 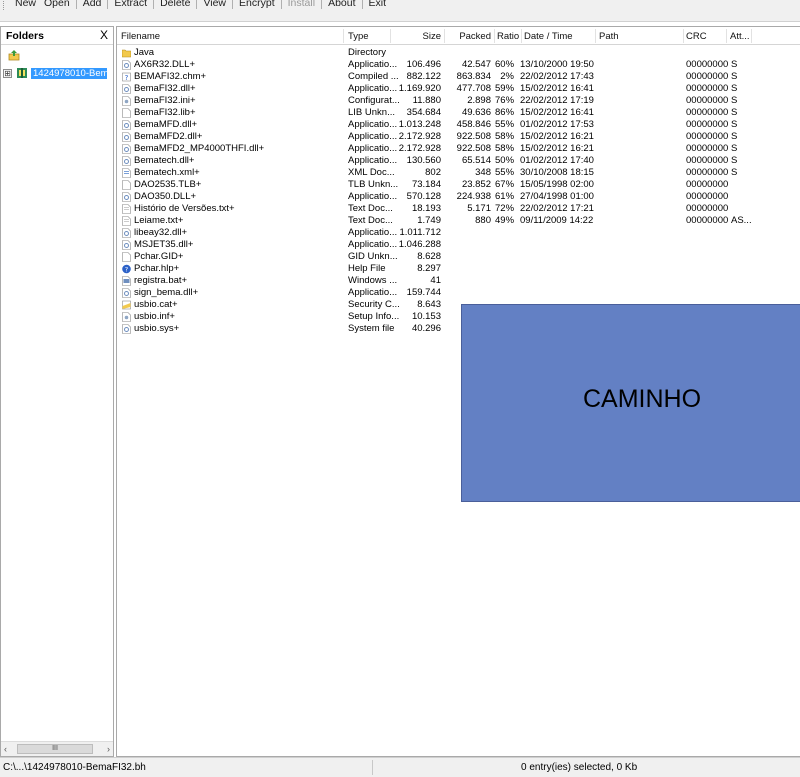 I want to click on scroll-left-icon: ‹, so click(x=5, y=749).